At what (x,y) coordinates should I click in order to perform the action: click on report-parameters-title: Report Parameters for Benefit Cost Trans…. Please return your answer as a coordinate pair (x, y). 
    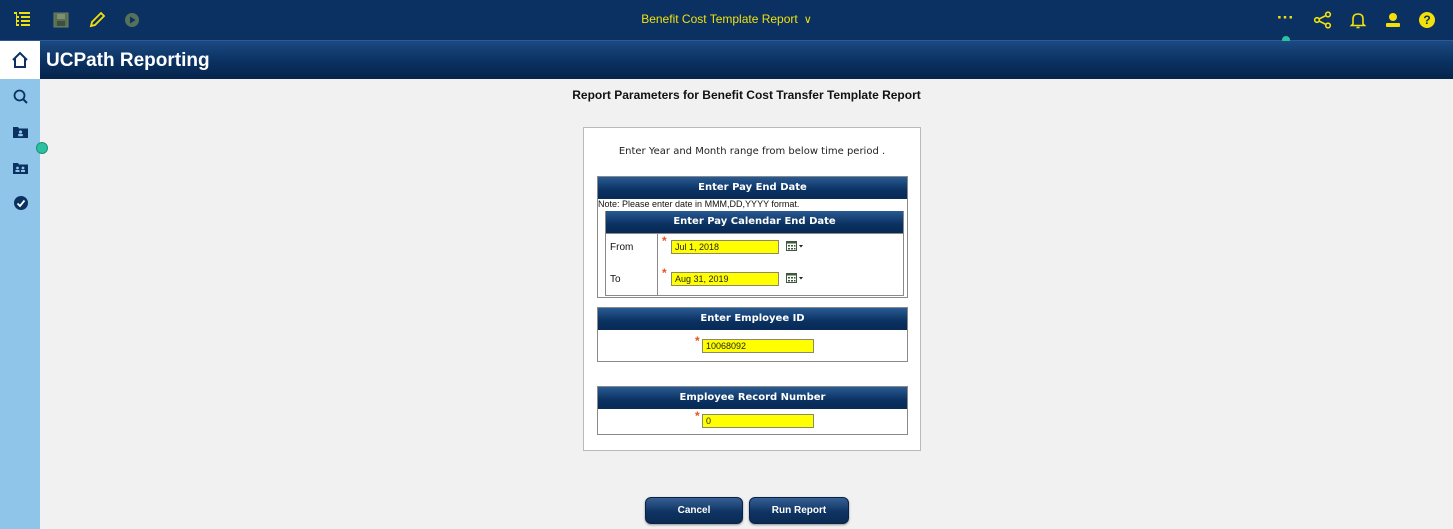
    Looking at the image, I should click on (746, 95).